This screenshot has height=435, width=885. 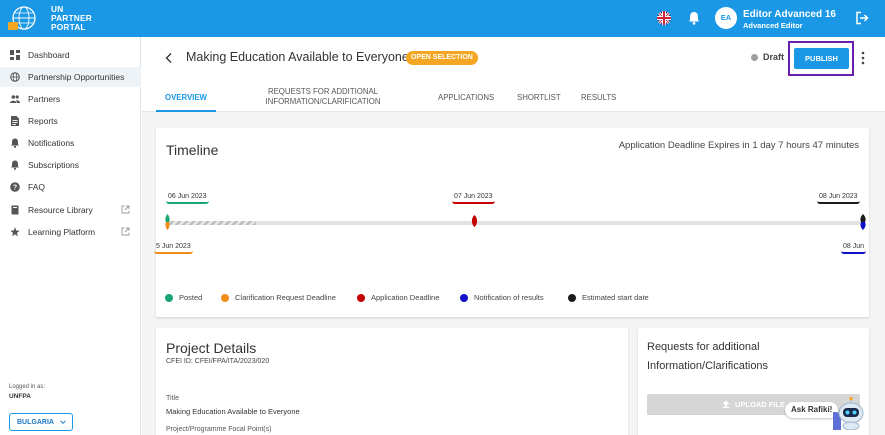 I want to click on legend-estimated-start-date: Estimated start date, so click(x=608, y=297).